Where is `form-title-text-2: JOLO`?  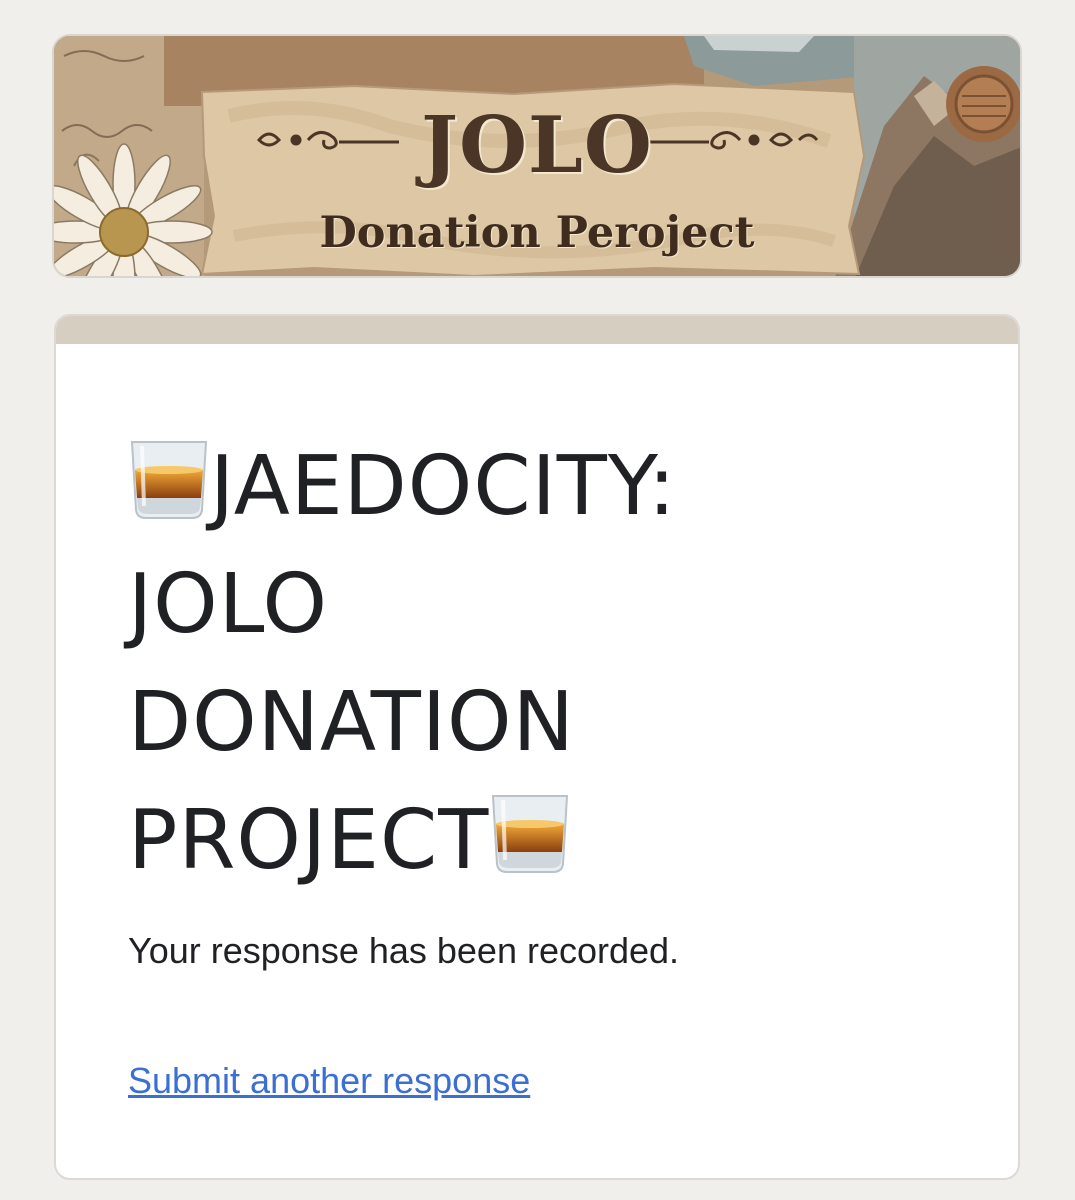 form-title-text-2: JOLO is located at coordinates (228, 604).